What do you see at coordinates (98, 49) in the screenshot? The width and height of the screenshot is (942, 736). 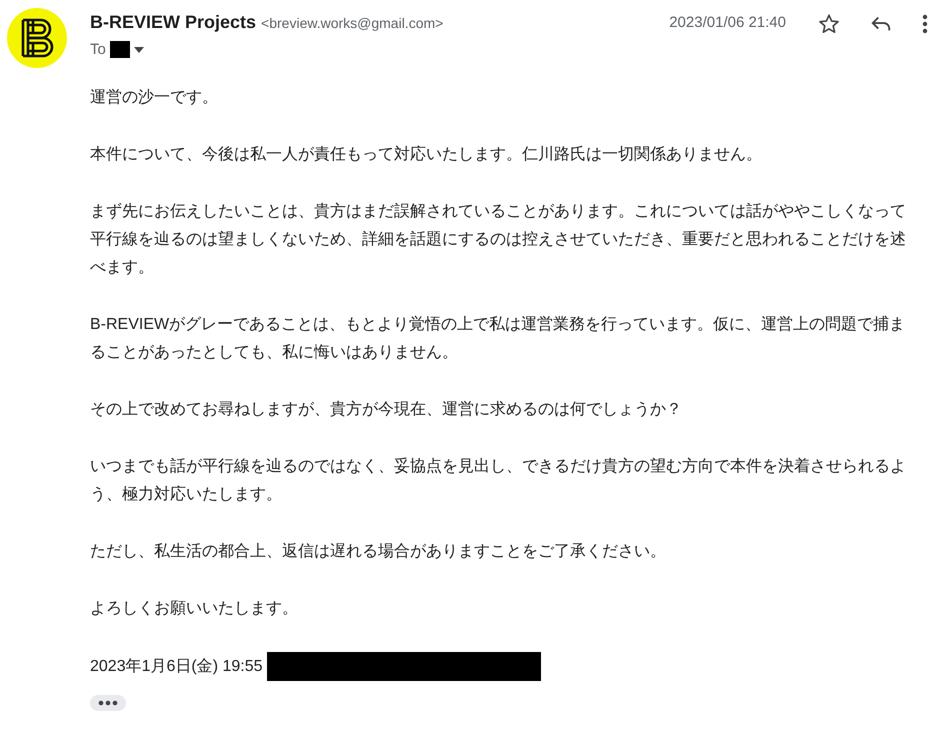 I see `recipient-label: To` at bounding box center [98, 49].